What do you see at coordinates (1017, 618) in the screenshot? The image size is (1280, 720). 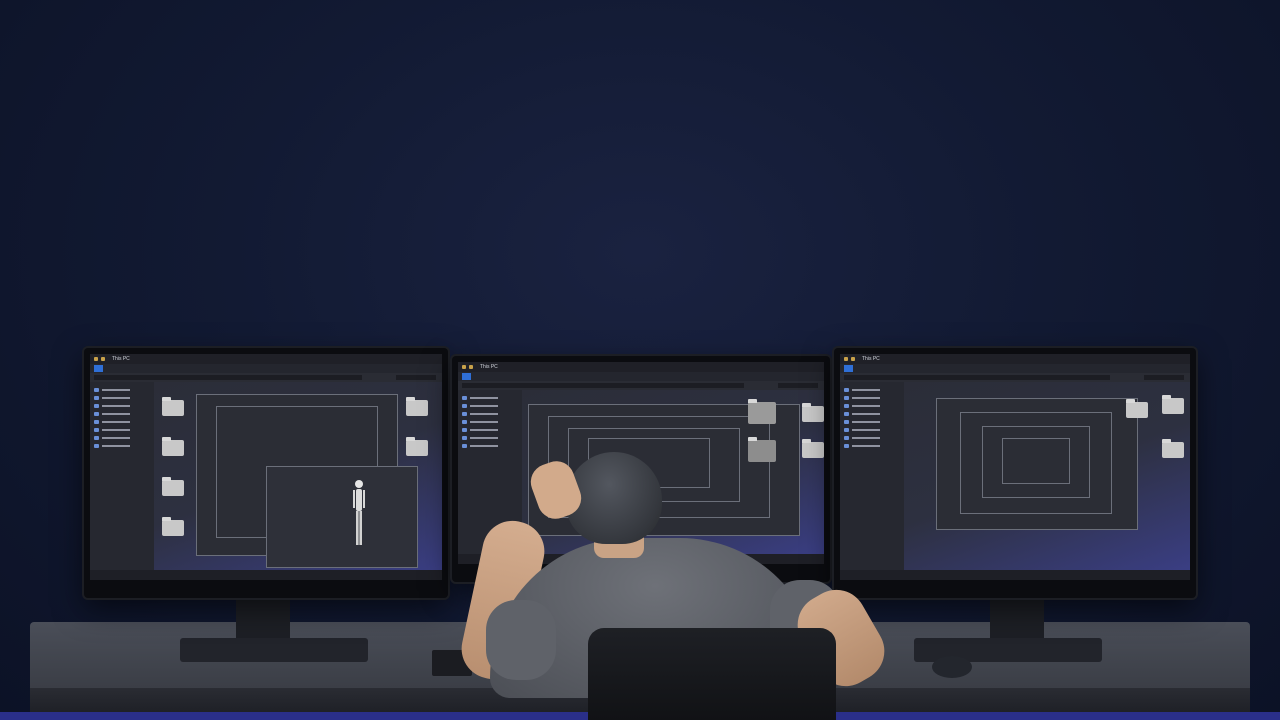 I see `right-monitor-stand` at bounding box center [1017, 618].